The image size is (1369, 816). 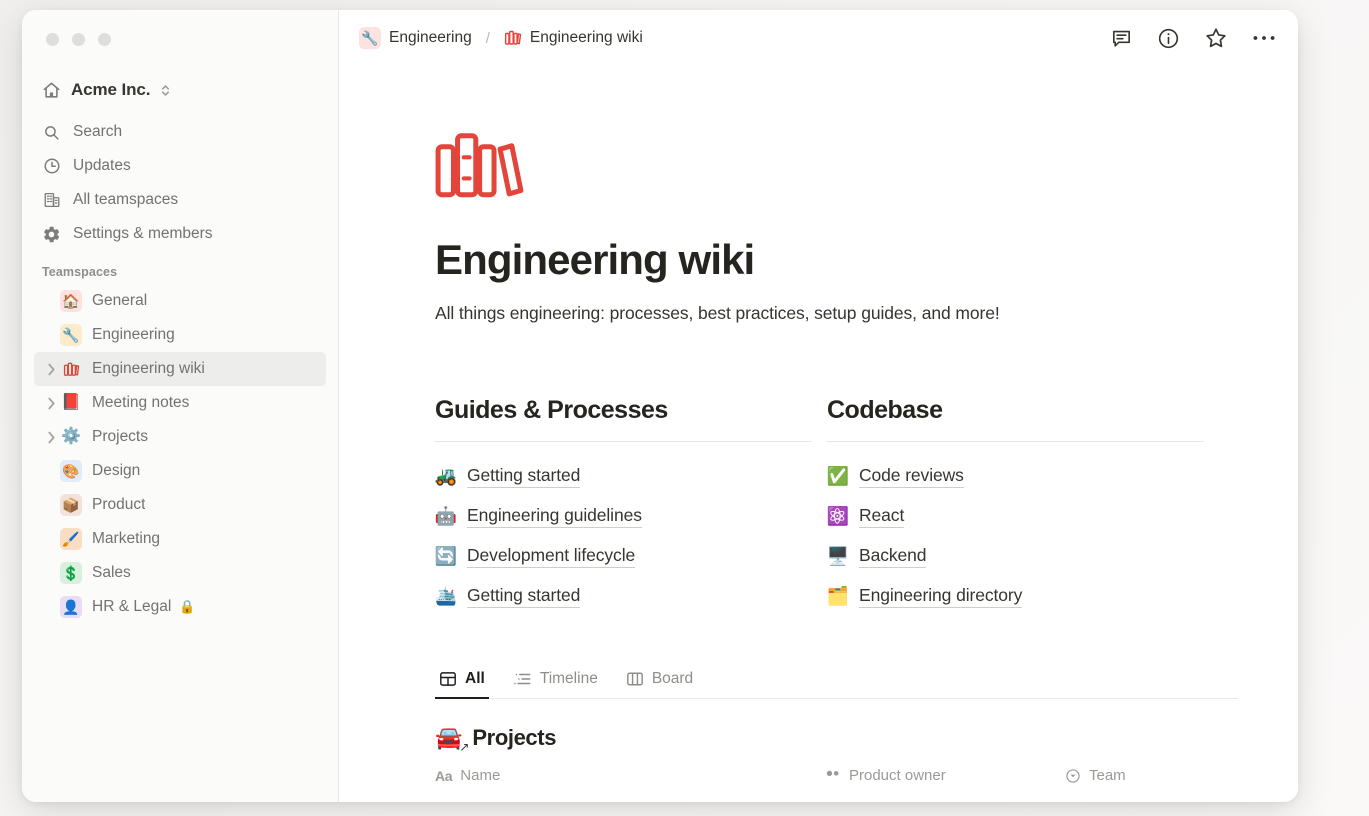 I want to click on workspace-name: Acme Inc., so click(x=111, y=89).